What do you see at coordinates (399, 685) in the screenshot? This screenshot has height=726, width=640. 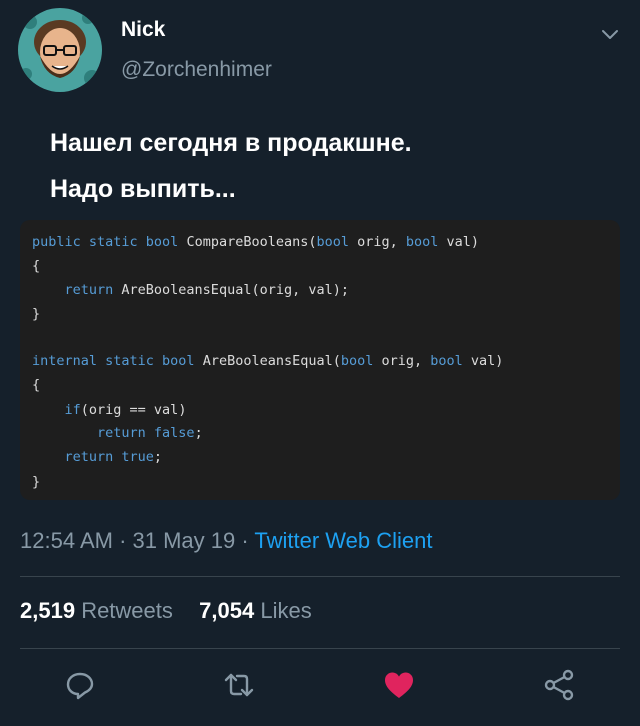 I see `heart-icon` at bounding box center [399, 685].